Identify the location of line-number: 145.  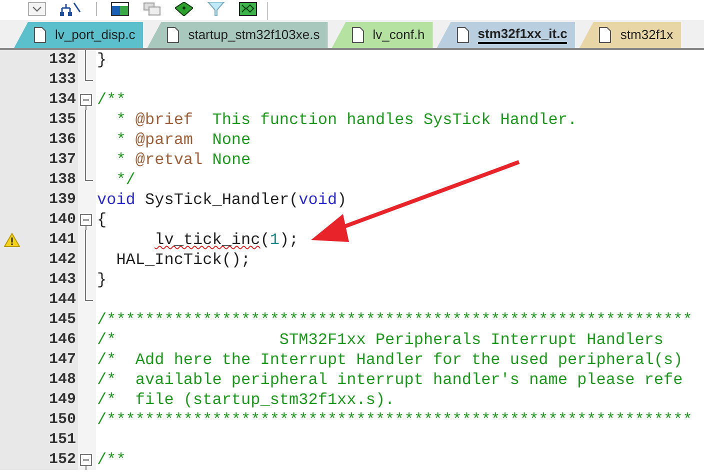
(62, 319).